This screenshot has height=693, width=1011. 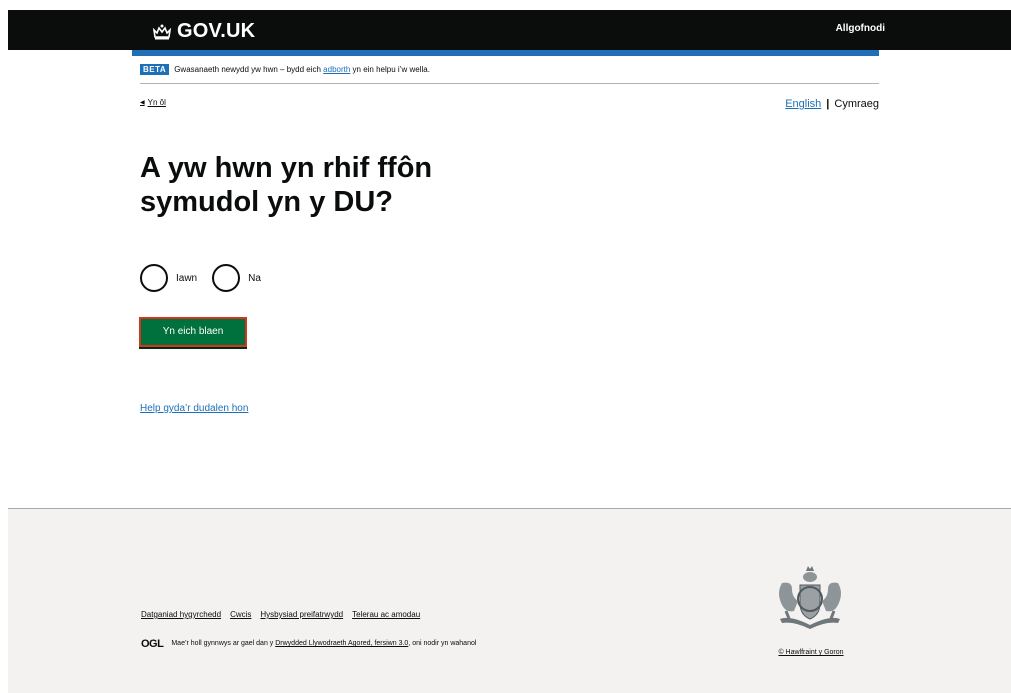 I want to click on feedback-link: adborth, so click(x=336, y=69).